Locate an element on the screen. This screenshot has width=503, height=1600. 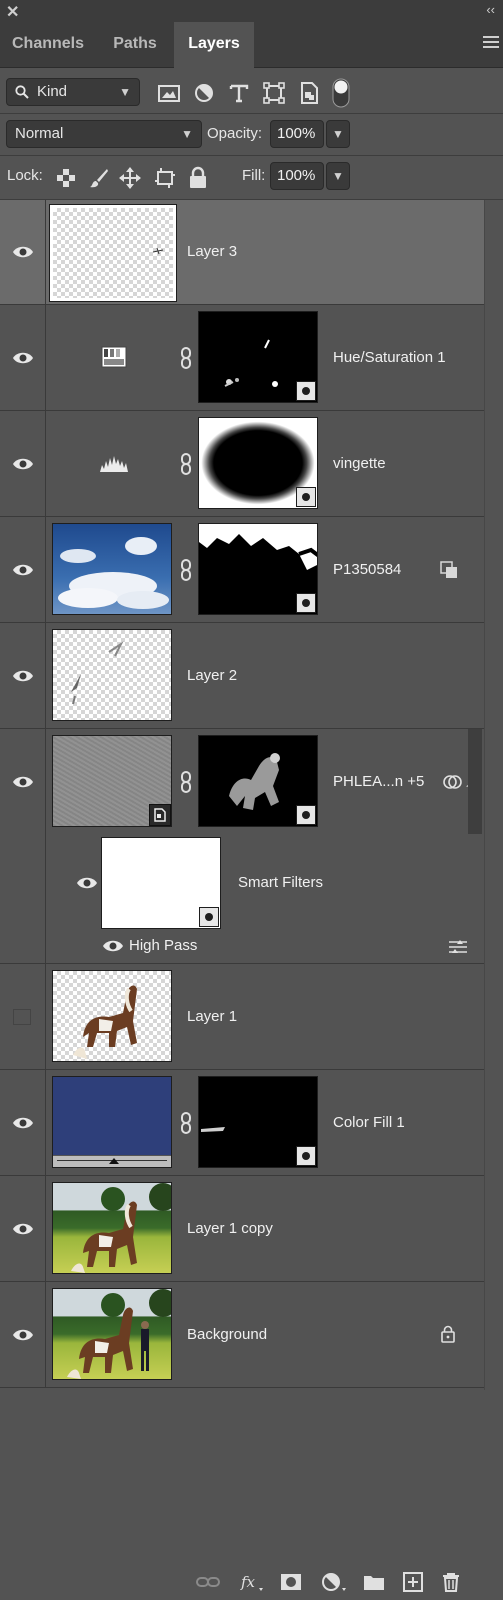
type-filter-icon is located at coordinates (239, 93).